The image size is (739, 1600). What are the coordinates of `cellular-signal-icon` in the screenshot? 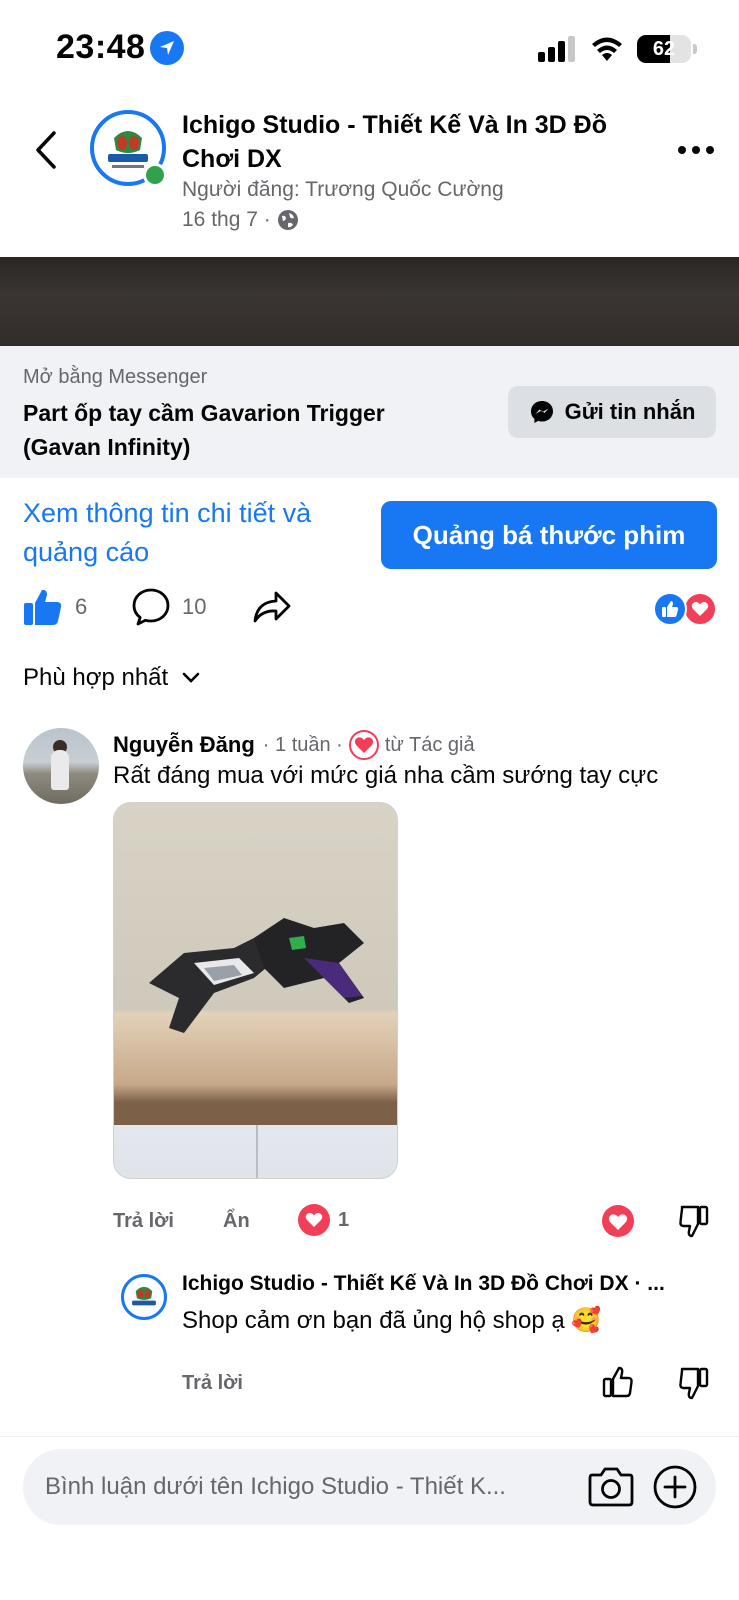 It's located at (556, 49).